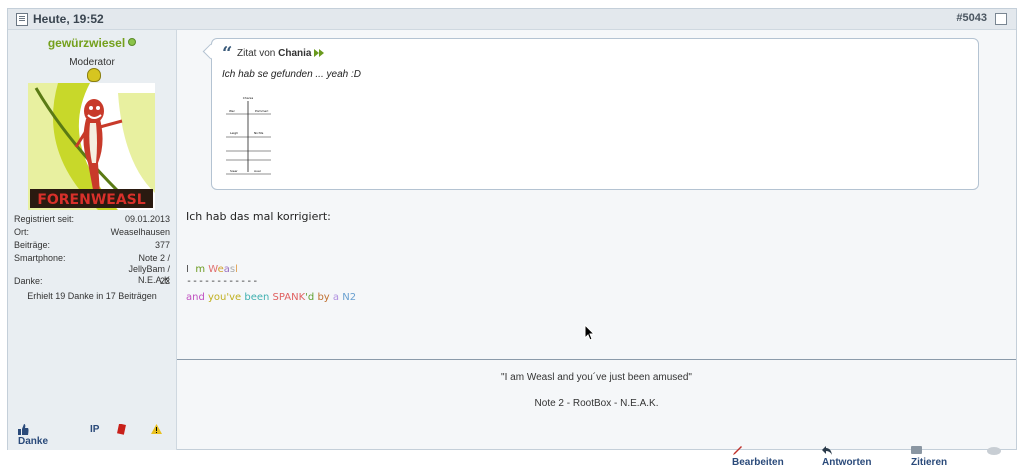 The image size is (1024, 468). What do you see at coordinates (197, 297) in the screenshot?
I see `signature-segment: and` at bounding box center [197, 297].